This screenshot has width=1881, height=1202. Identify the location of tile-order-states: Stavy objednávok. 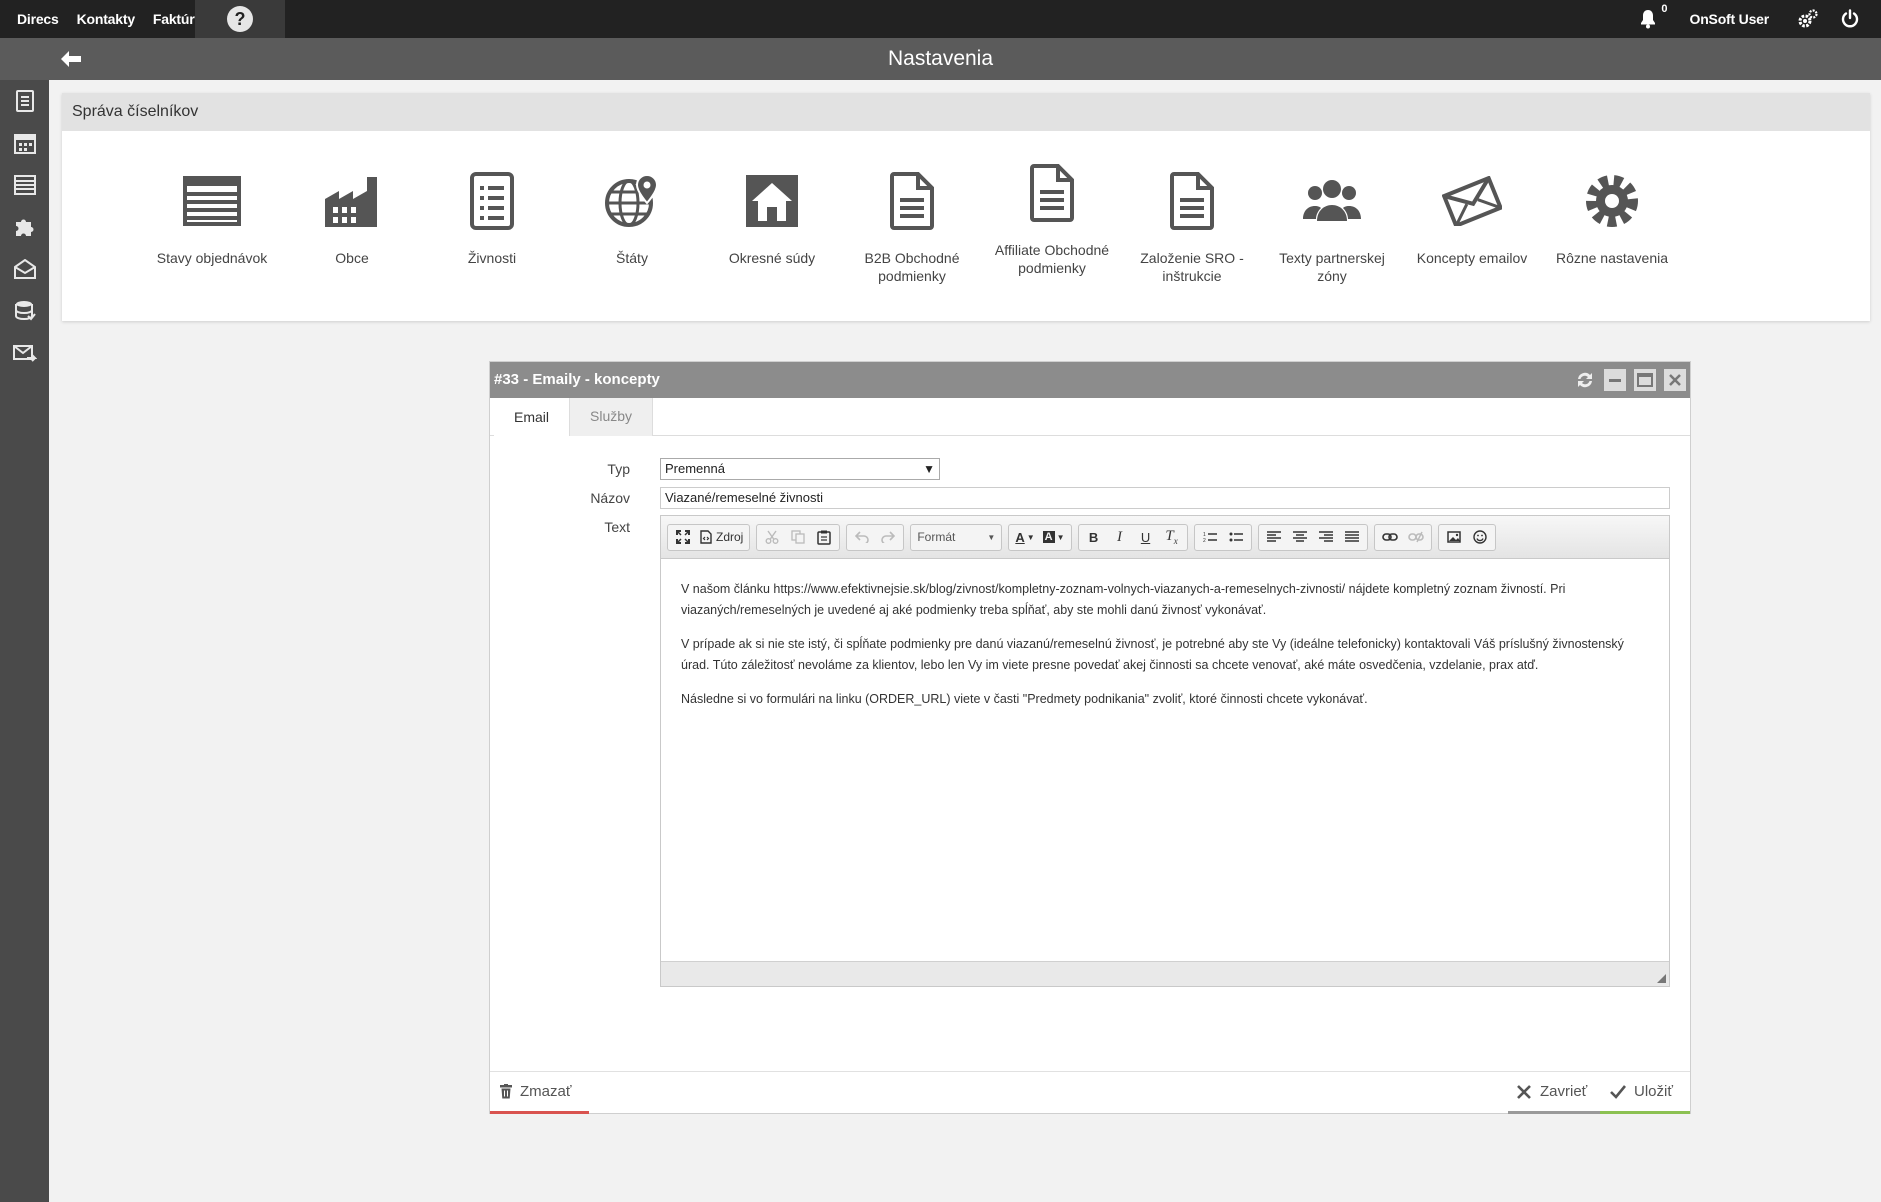
(212, 223).